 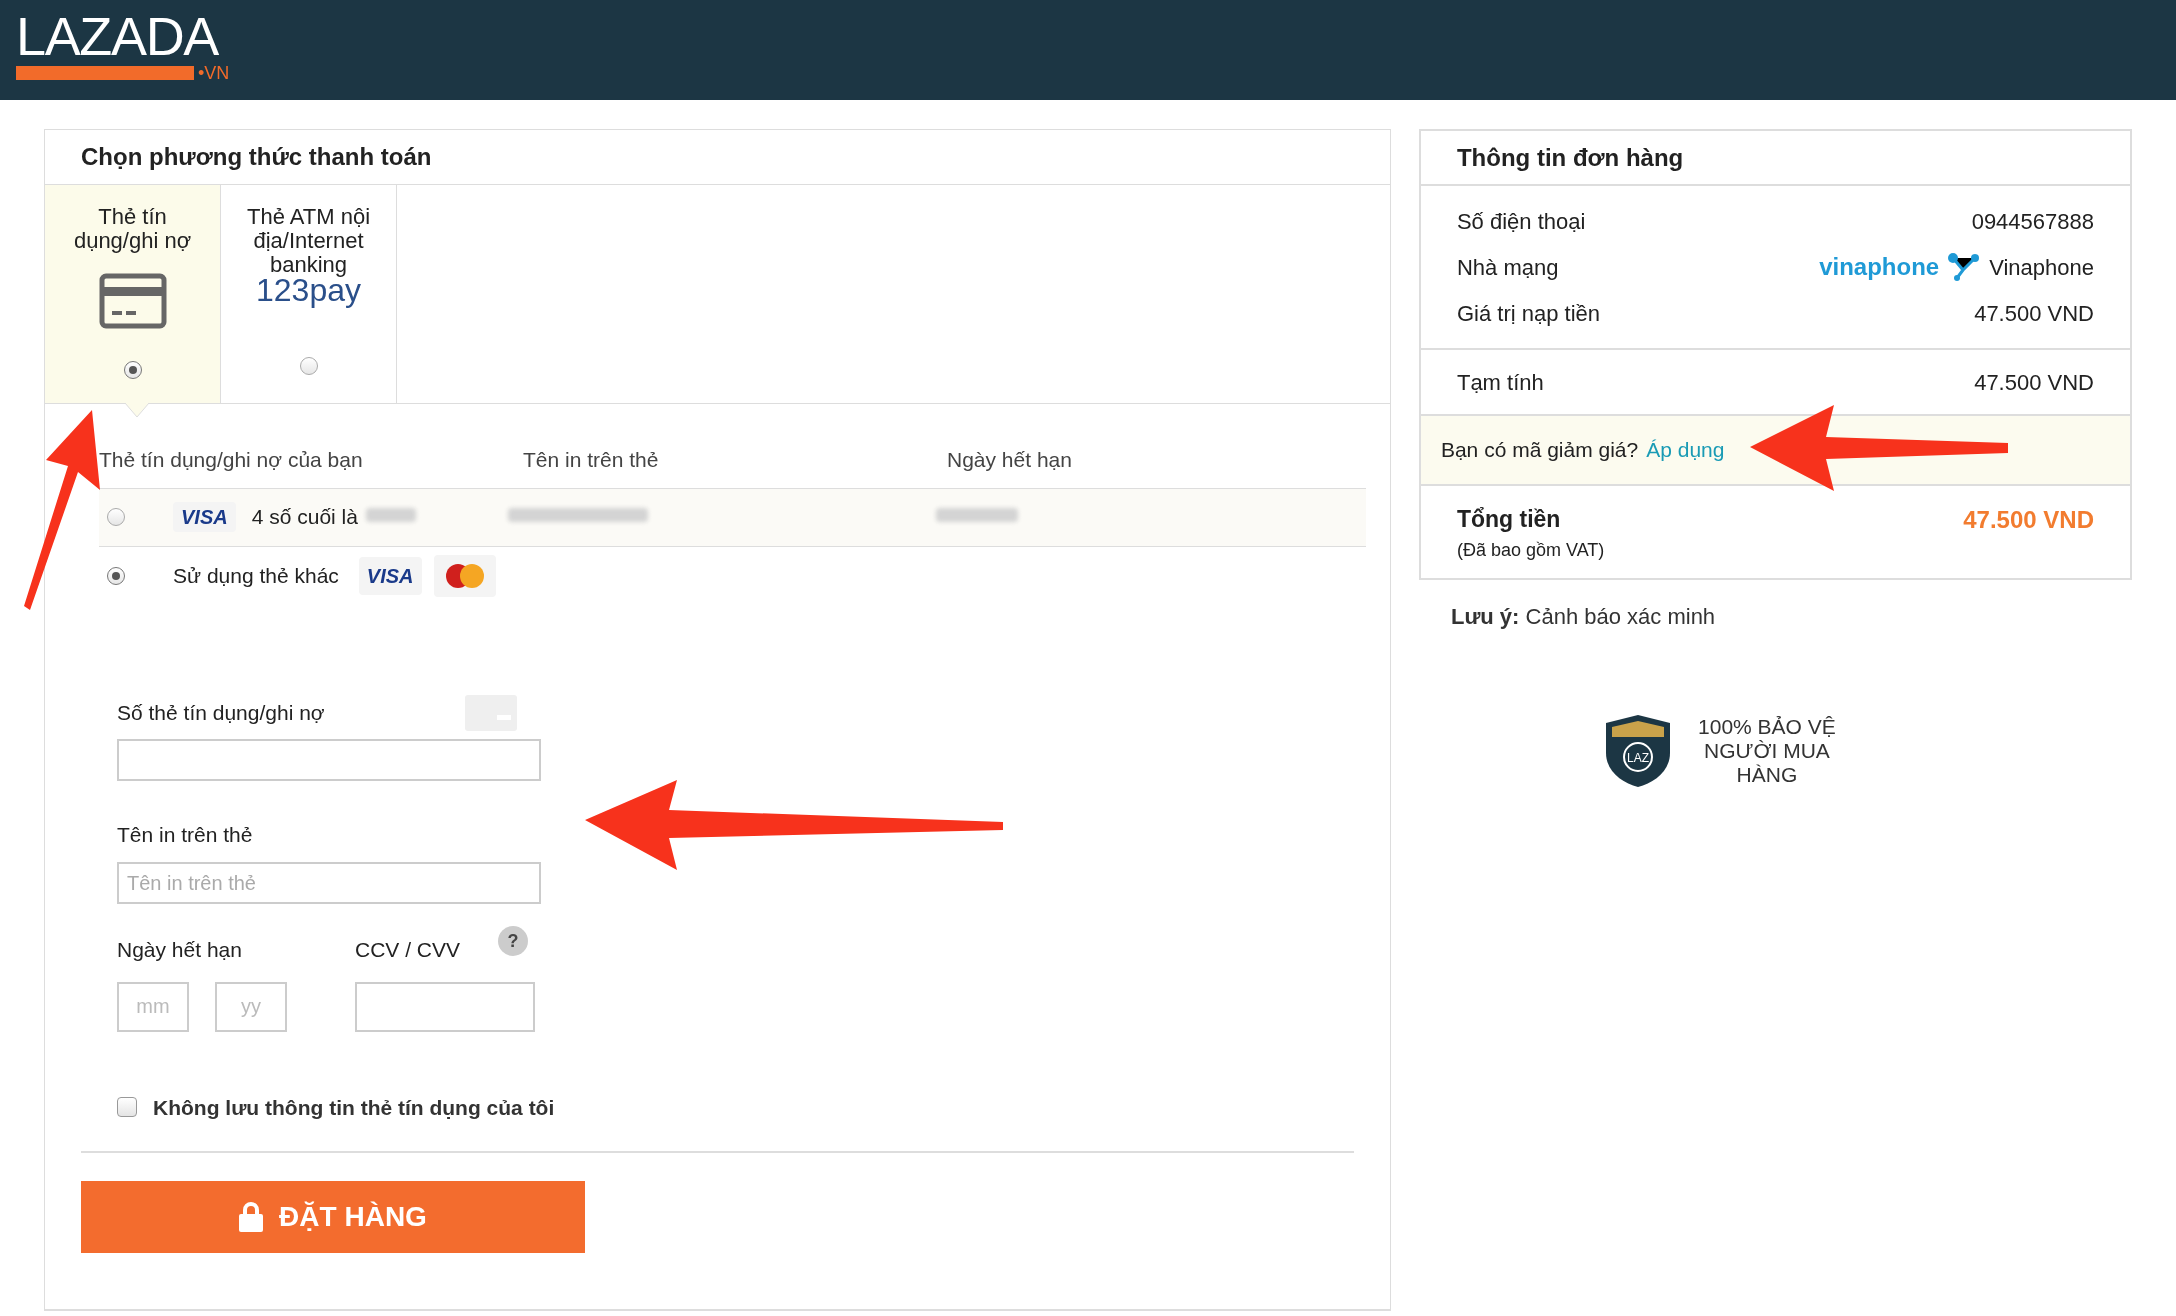 What do you see at coordinates (132, 301) in the screenshot?
I see `credit-card-icon` at bounding box center [132, 301].